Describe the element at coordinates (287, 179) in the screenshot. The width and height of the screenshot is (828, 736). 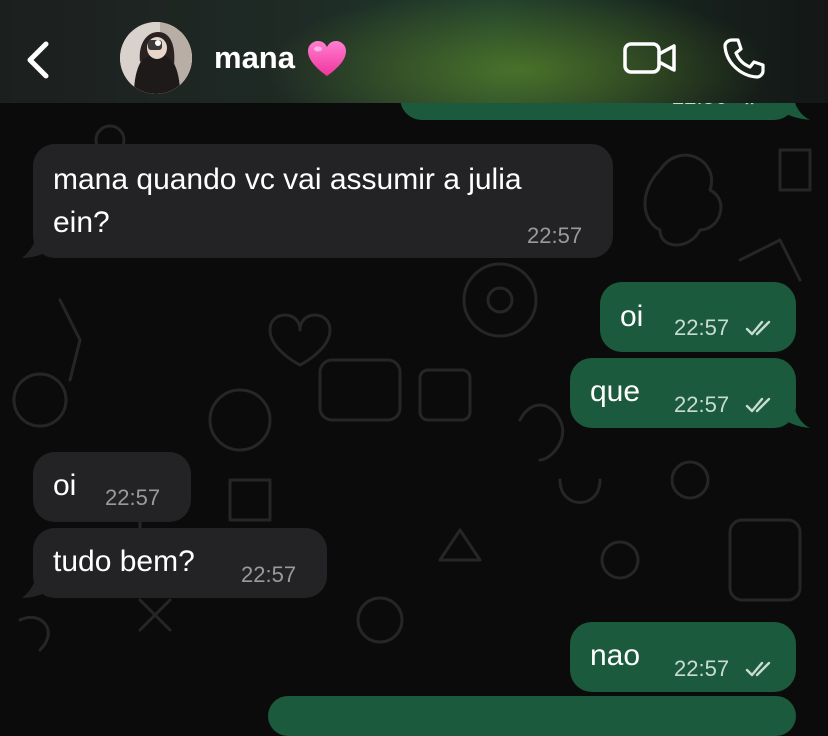
I see `message-text: mana quando vc vai assumir a julia` at that location.